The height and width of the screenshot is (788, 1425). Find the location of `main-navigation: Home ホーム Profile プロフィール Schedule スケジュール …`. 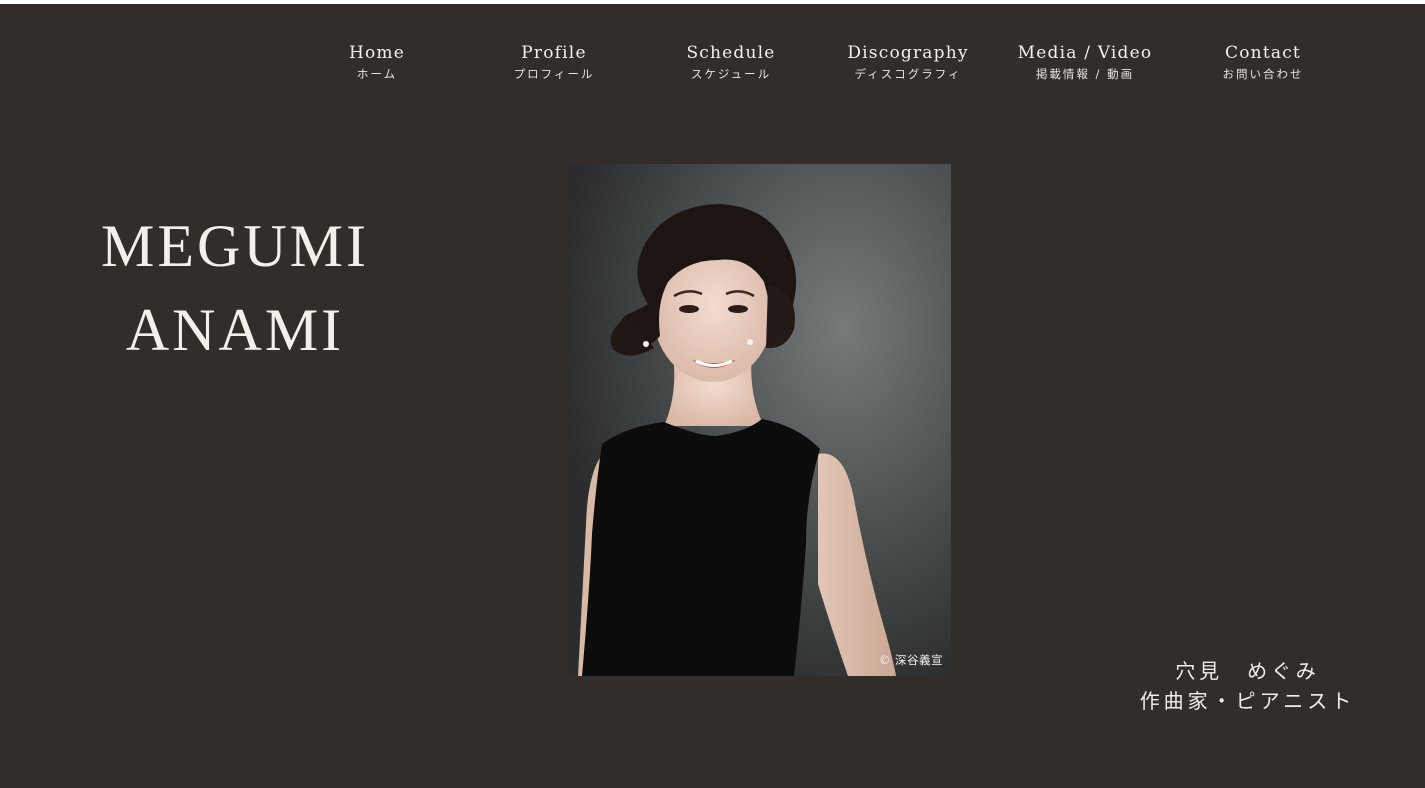

main-navigation: Home ホーム Profile プロフィール Schedule スケジュール … is located at coordinates (712, 59).